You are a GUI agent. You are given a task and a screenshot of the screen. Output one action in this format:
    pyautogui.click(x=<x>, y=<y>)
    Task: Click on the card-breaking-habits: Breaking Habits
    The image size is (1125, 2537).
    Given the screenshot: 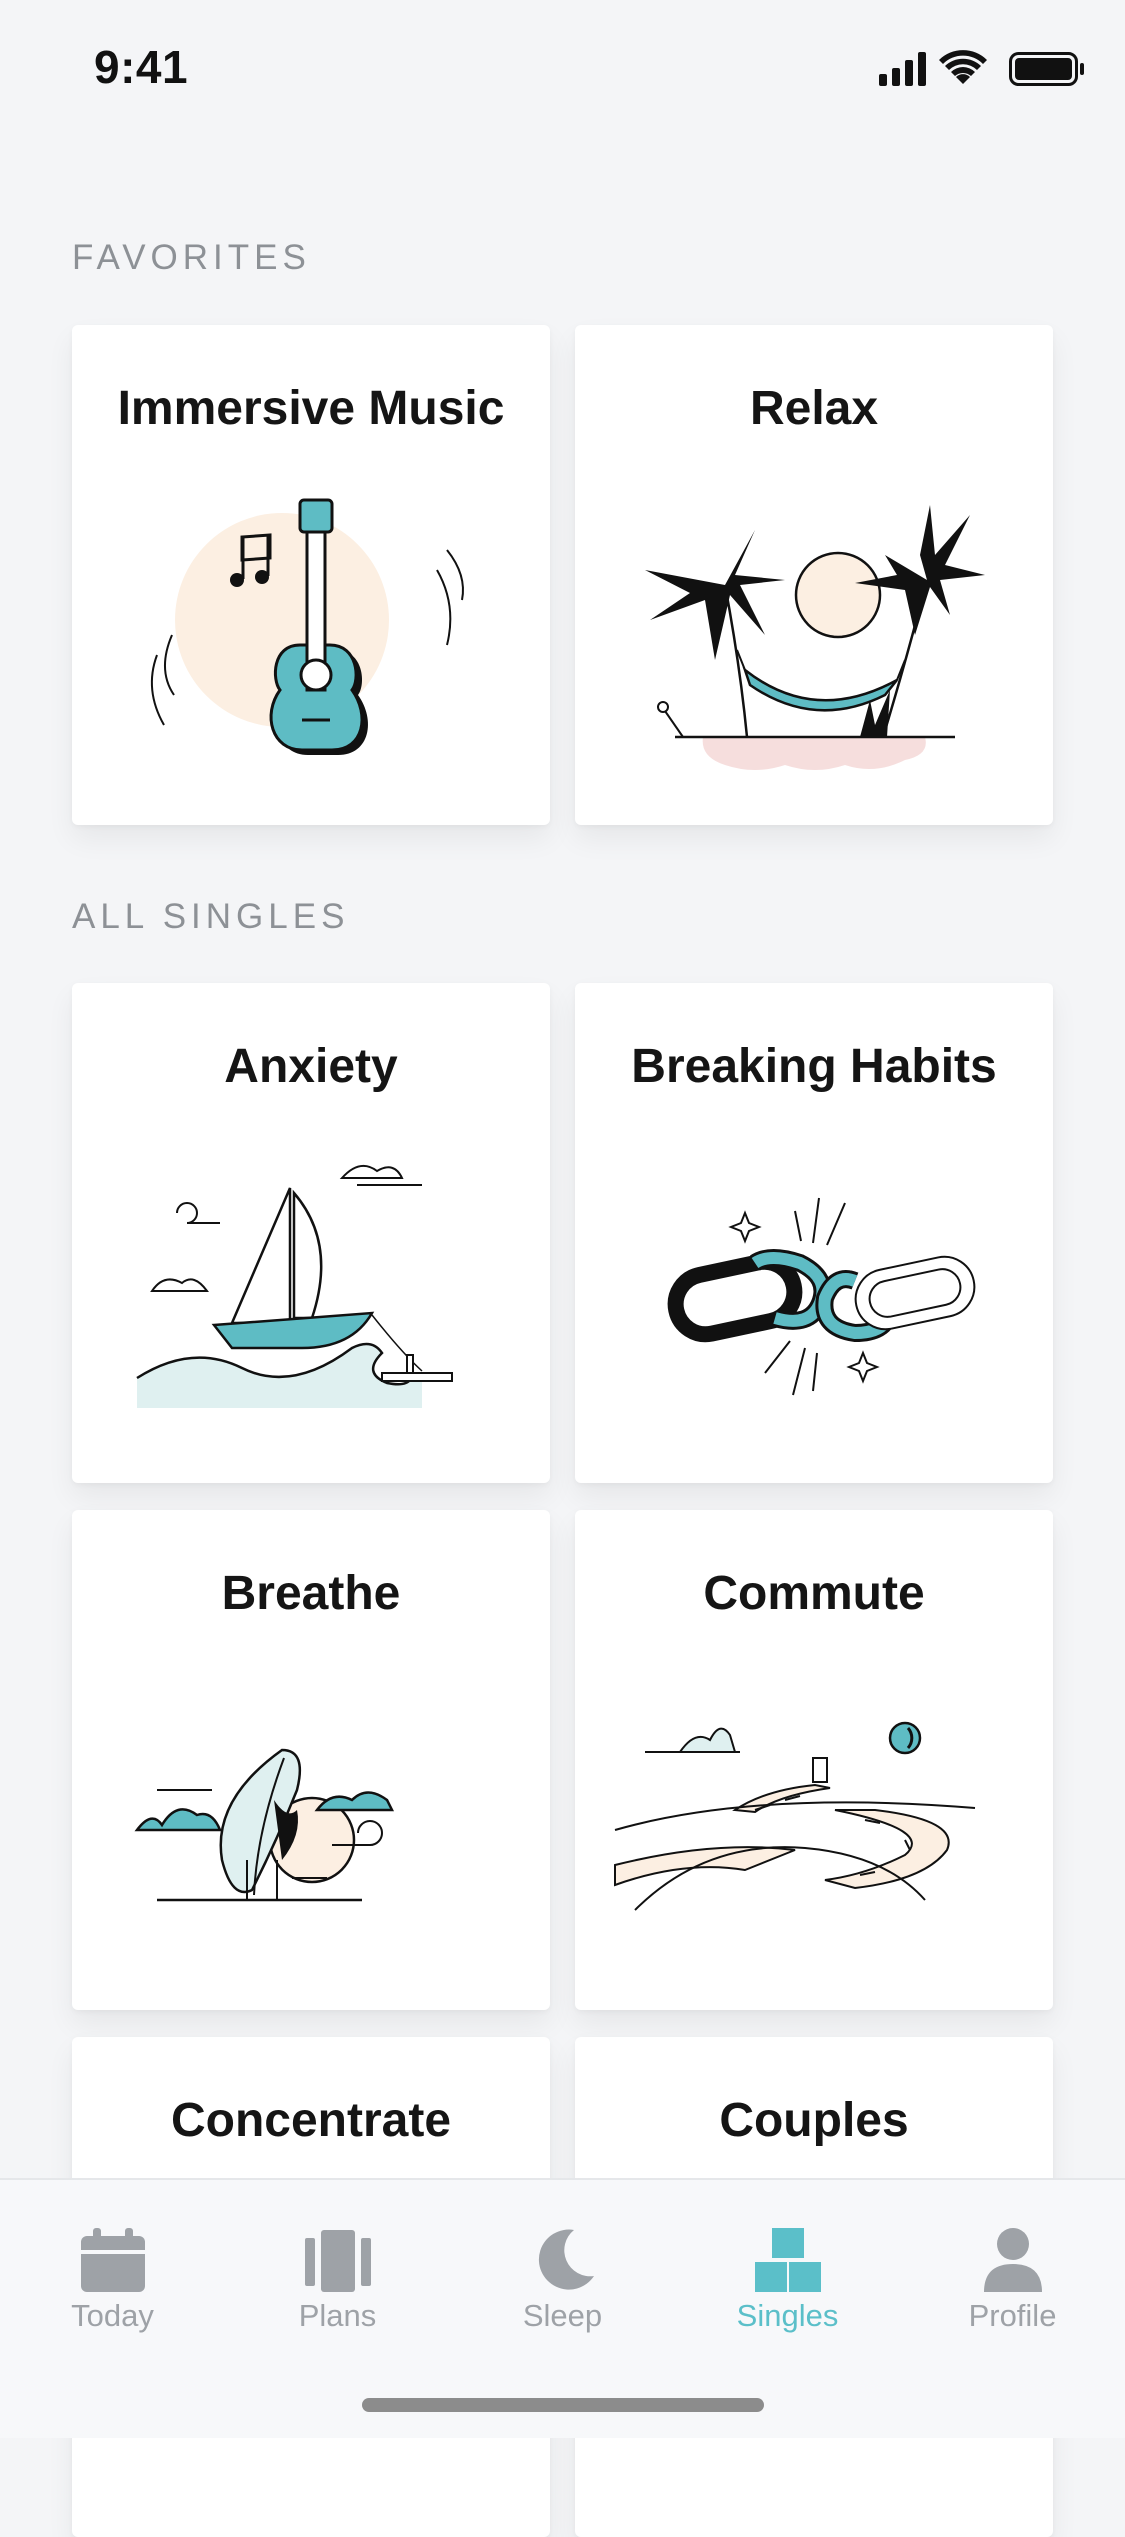 What is the action you would take?
    pyautogui.click(x=814, y=1233)
    